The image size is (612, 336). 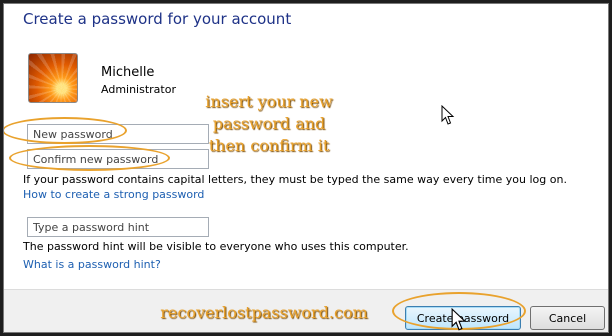 What do you see at coordinates (53, 78) in the screenshot?
I see `user-avatar` at bounding box center [53, 78].